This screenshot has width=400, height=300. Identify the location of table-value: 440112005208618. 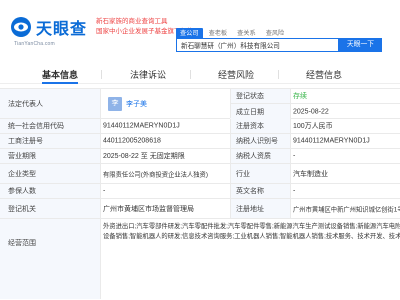
(132, 141).